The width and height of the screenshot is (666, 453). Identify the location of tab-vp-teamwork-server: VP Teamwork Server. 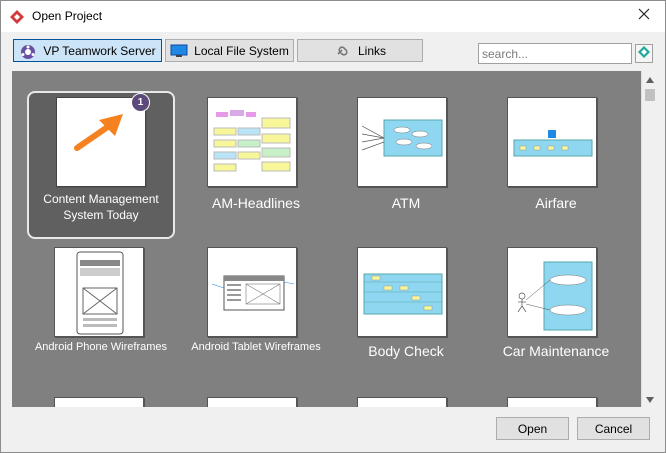
(87, 50).